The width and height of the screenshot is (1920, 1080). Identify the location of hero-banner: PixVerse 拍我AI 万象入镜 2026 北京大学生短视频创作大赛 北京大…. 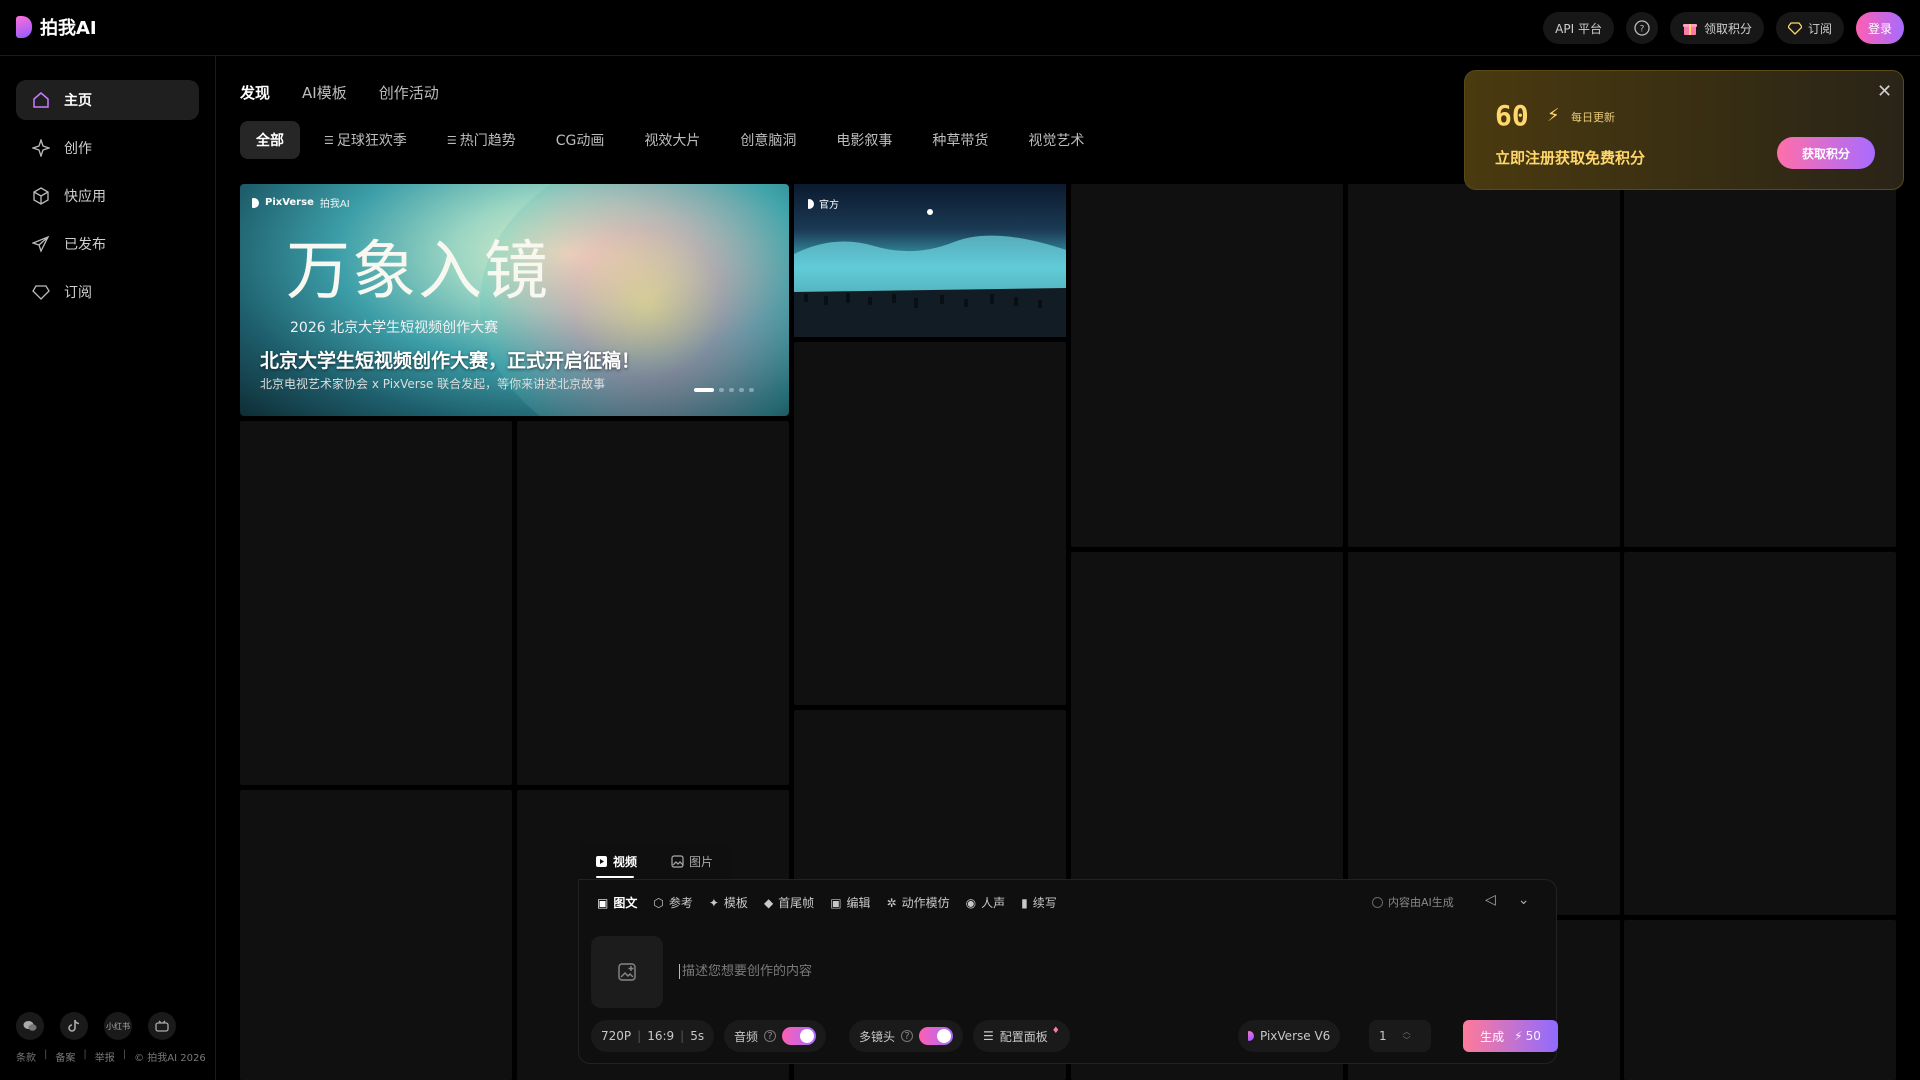
(514, 300).